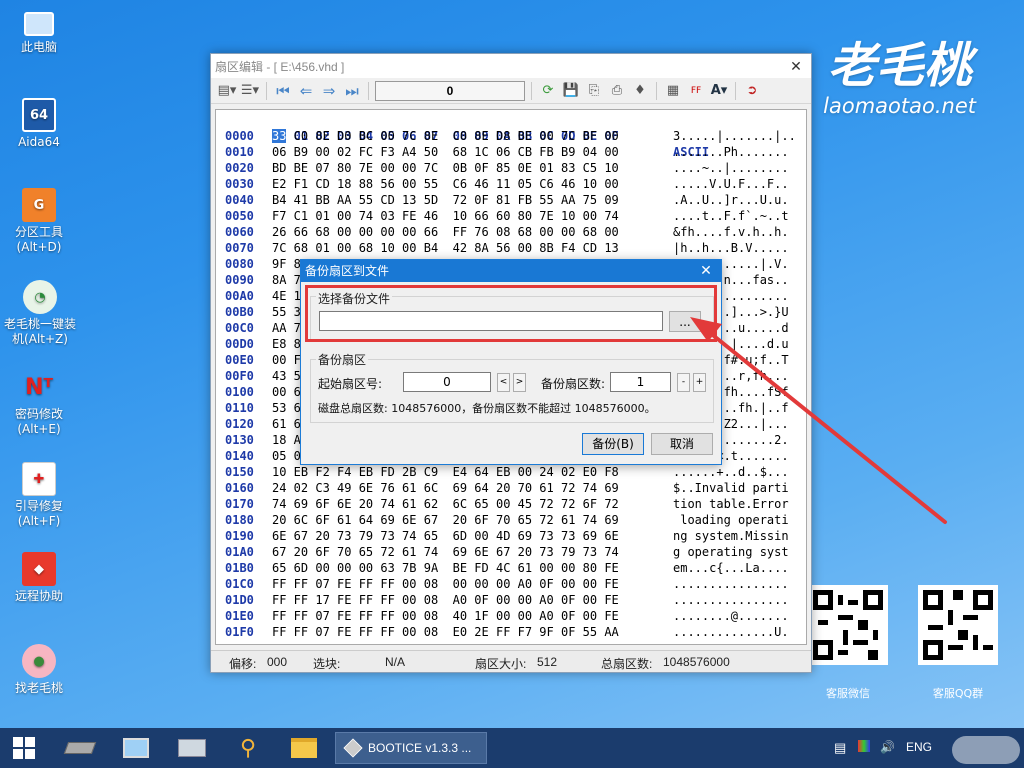 This screenshot has height=768, width=1024. I want to click on hex-row-offset: 0070, so click(239, 248).